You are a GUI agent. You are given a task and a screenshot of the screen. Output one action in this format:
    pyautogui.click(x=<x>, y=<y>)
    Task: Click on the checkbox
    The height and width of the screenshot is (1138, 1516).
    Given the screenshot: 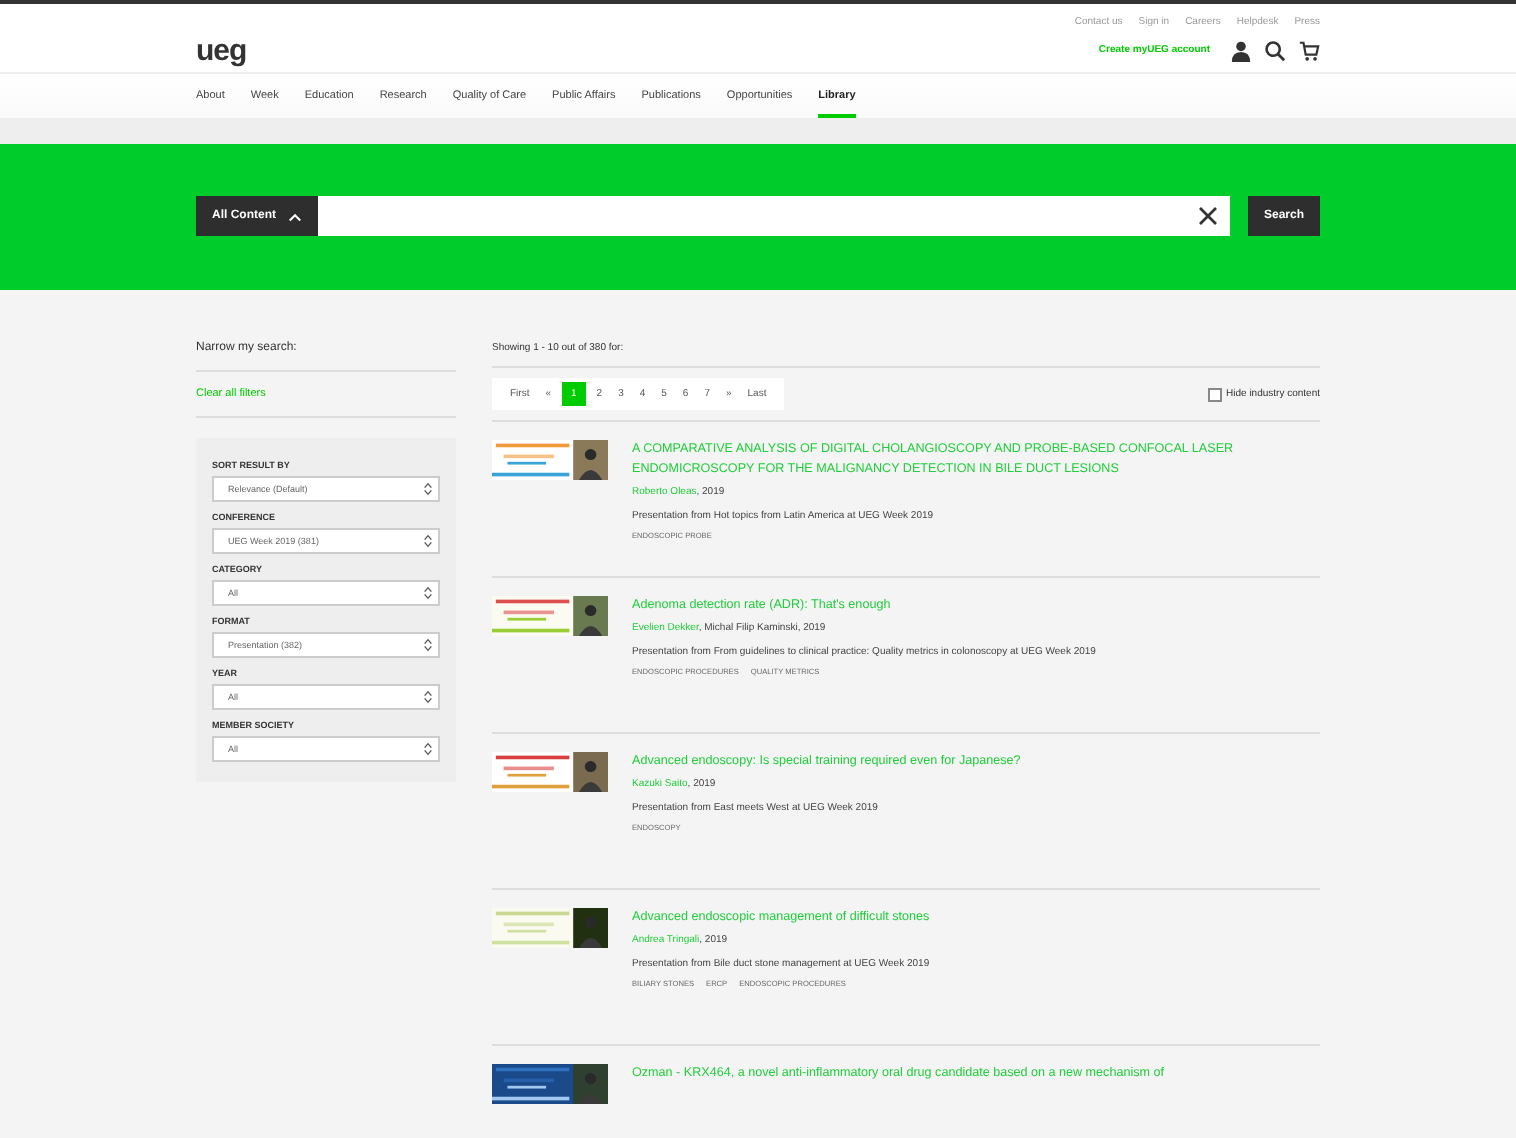 What is the action you would take?
    pyautogui.click(x=1215, y=394)
    